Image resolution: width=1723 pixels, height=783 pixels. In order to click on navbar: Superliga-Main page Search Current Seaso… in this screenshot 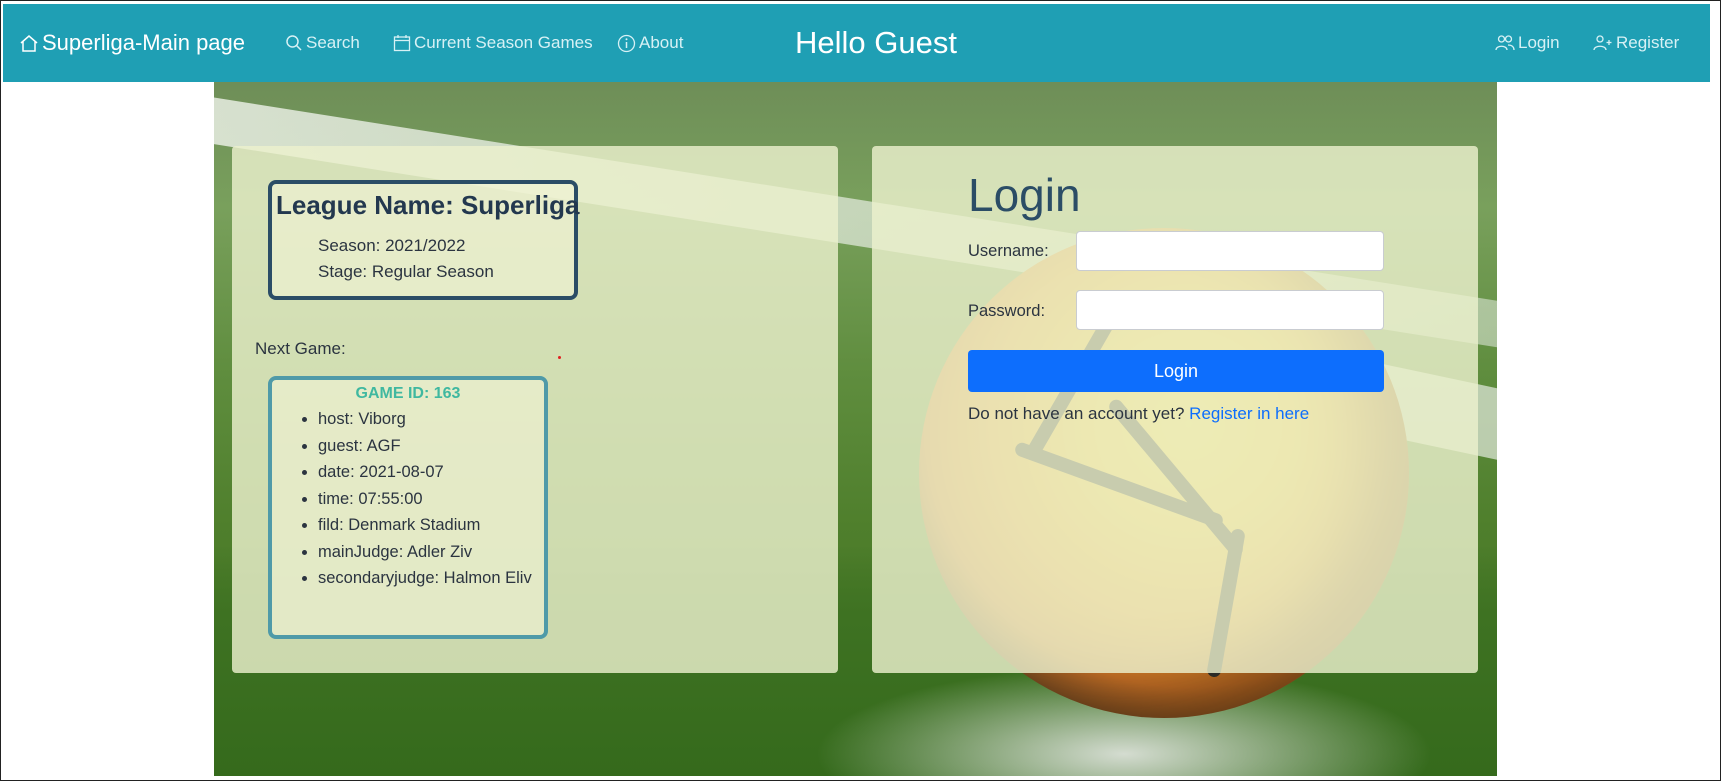, I will do `click(856, 43)`.